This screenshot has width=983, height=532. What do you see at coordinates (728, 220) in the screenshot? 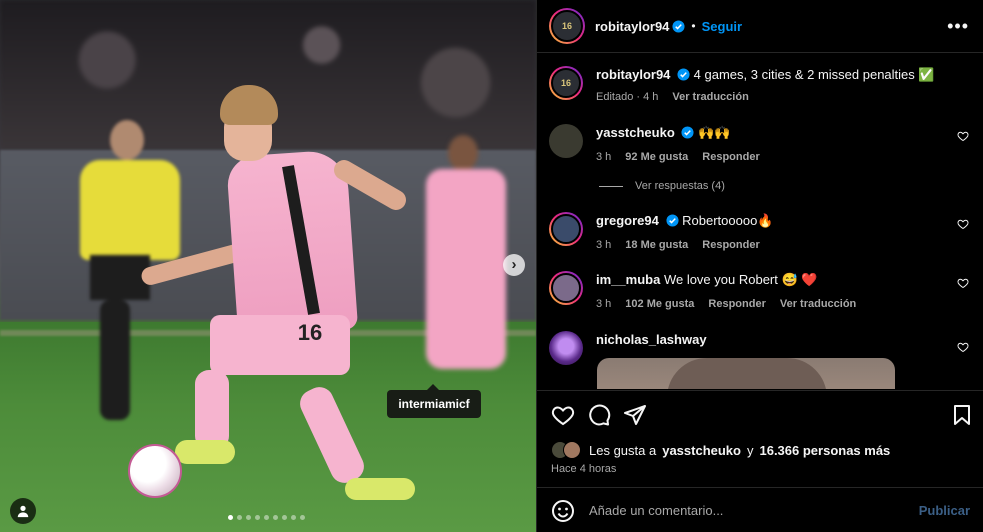
I see `comment-text: Robertooooo🔥` at bounding box center [728, 220].